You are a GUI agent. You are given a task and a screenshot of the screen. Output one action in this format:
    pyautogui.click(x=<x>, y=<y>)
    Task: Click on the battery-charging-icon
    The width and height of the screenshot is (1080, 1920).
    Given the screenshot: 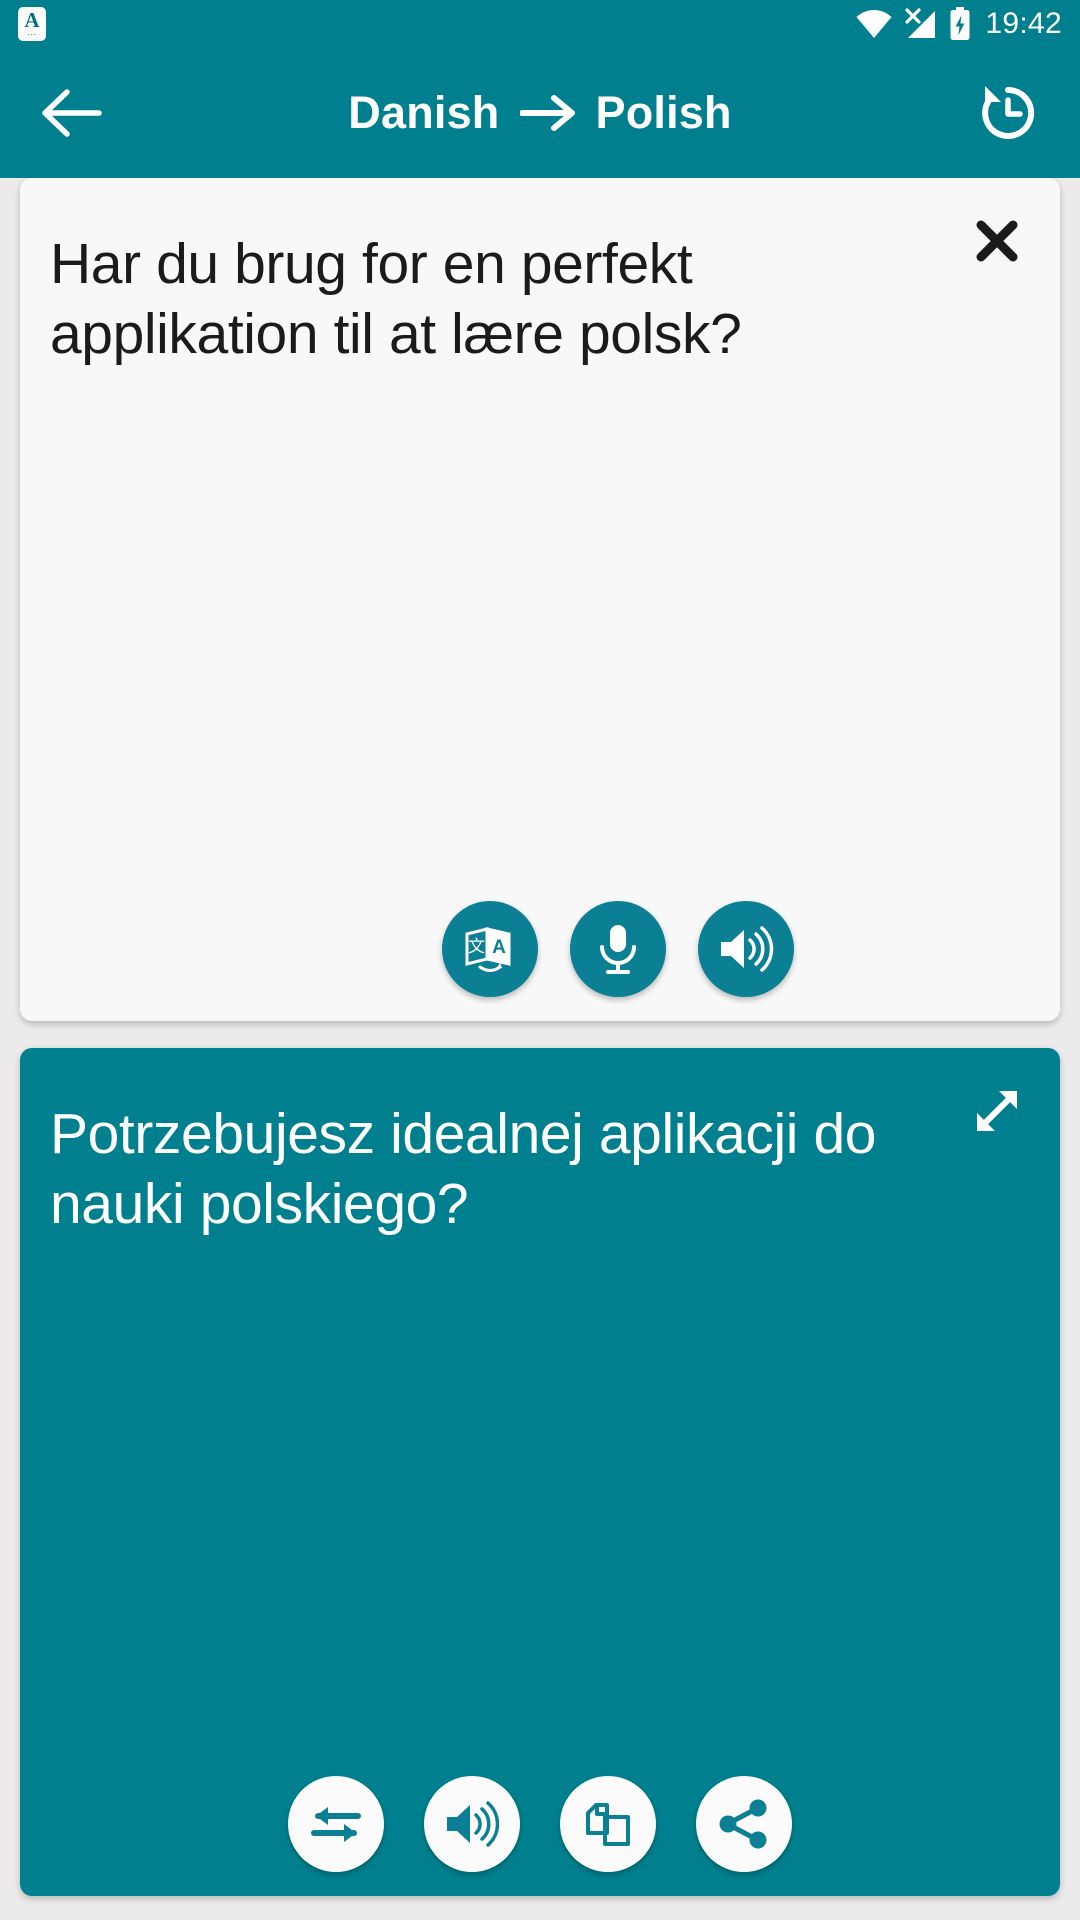 What is the action you would take?
    pyautogui.click(x=960, y=24)
    